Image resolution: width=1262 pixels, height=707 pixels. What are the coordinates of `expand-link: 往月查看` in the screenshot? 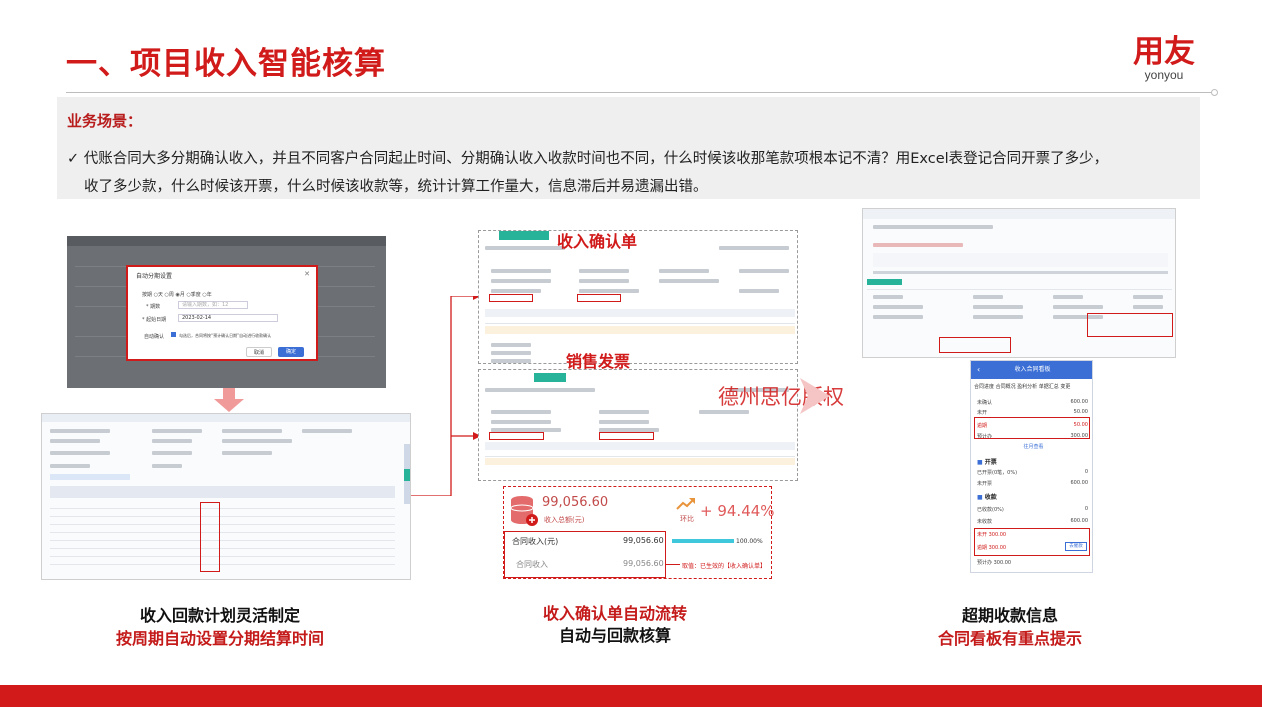 It's located at (1033, 446).